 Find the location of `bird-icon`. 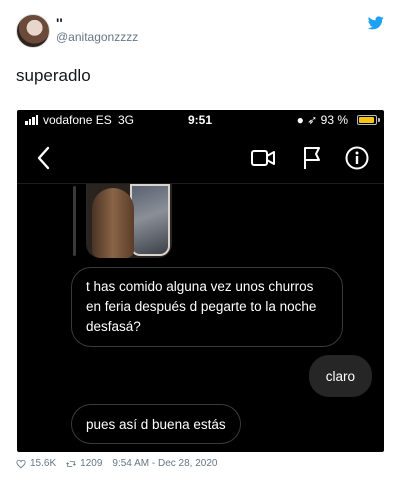

bird-icon is located at coordinates (376, 23).